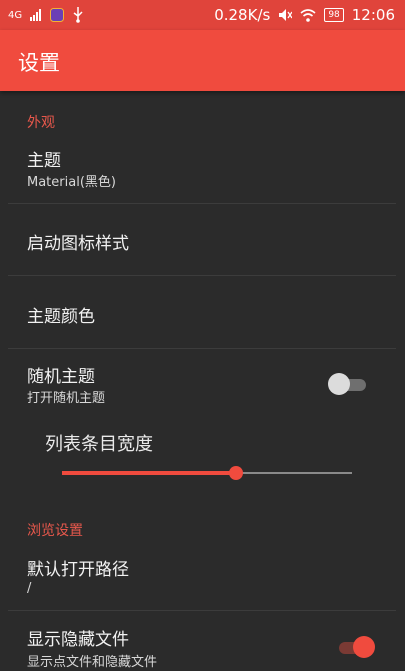 This screenshot has height=671, width=405. Describe the element at coordinates (41, 123) in the screenshot. I see `section-header-appearance: 外观` at that location.